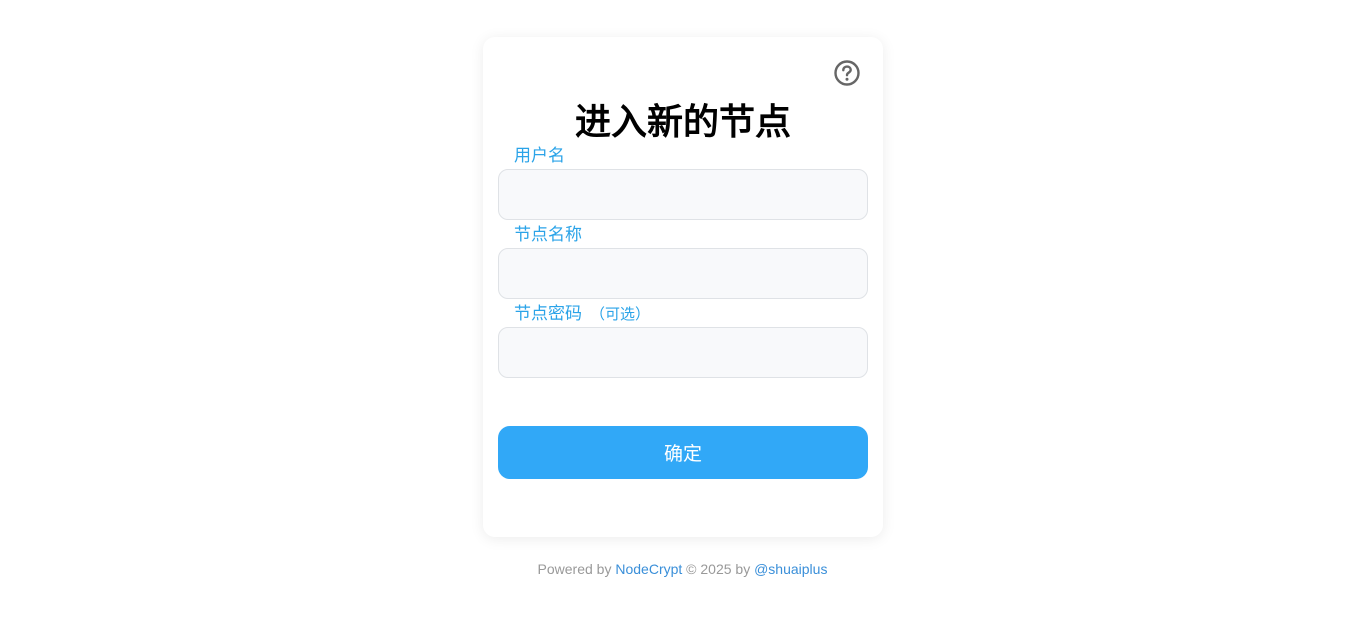  I want to click on node-name-input, so click(683, 273).